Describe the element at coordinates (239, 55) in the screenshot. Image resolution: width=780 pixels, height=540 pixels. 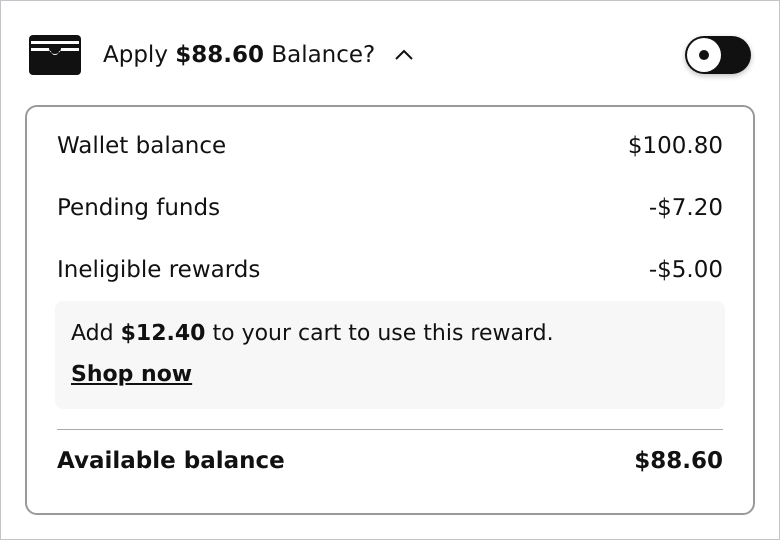
I see `apply-balance-title: Apply $88.60 Balance?` at that location.